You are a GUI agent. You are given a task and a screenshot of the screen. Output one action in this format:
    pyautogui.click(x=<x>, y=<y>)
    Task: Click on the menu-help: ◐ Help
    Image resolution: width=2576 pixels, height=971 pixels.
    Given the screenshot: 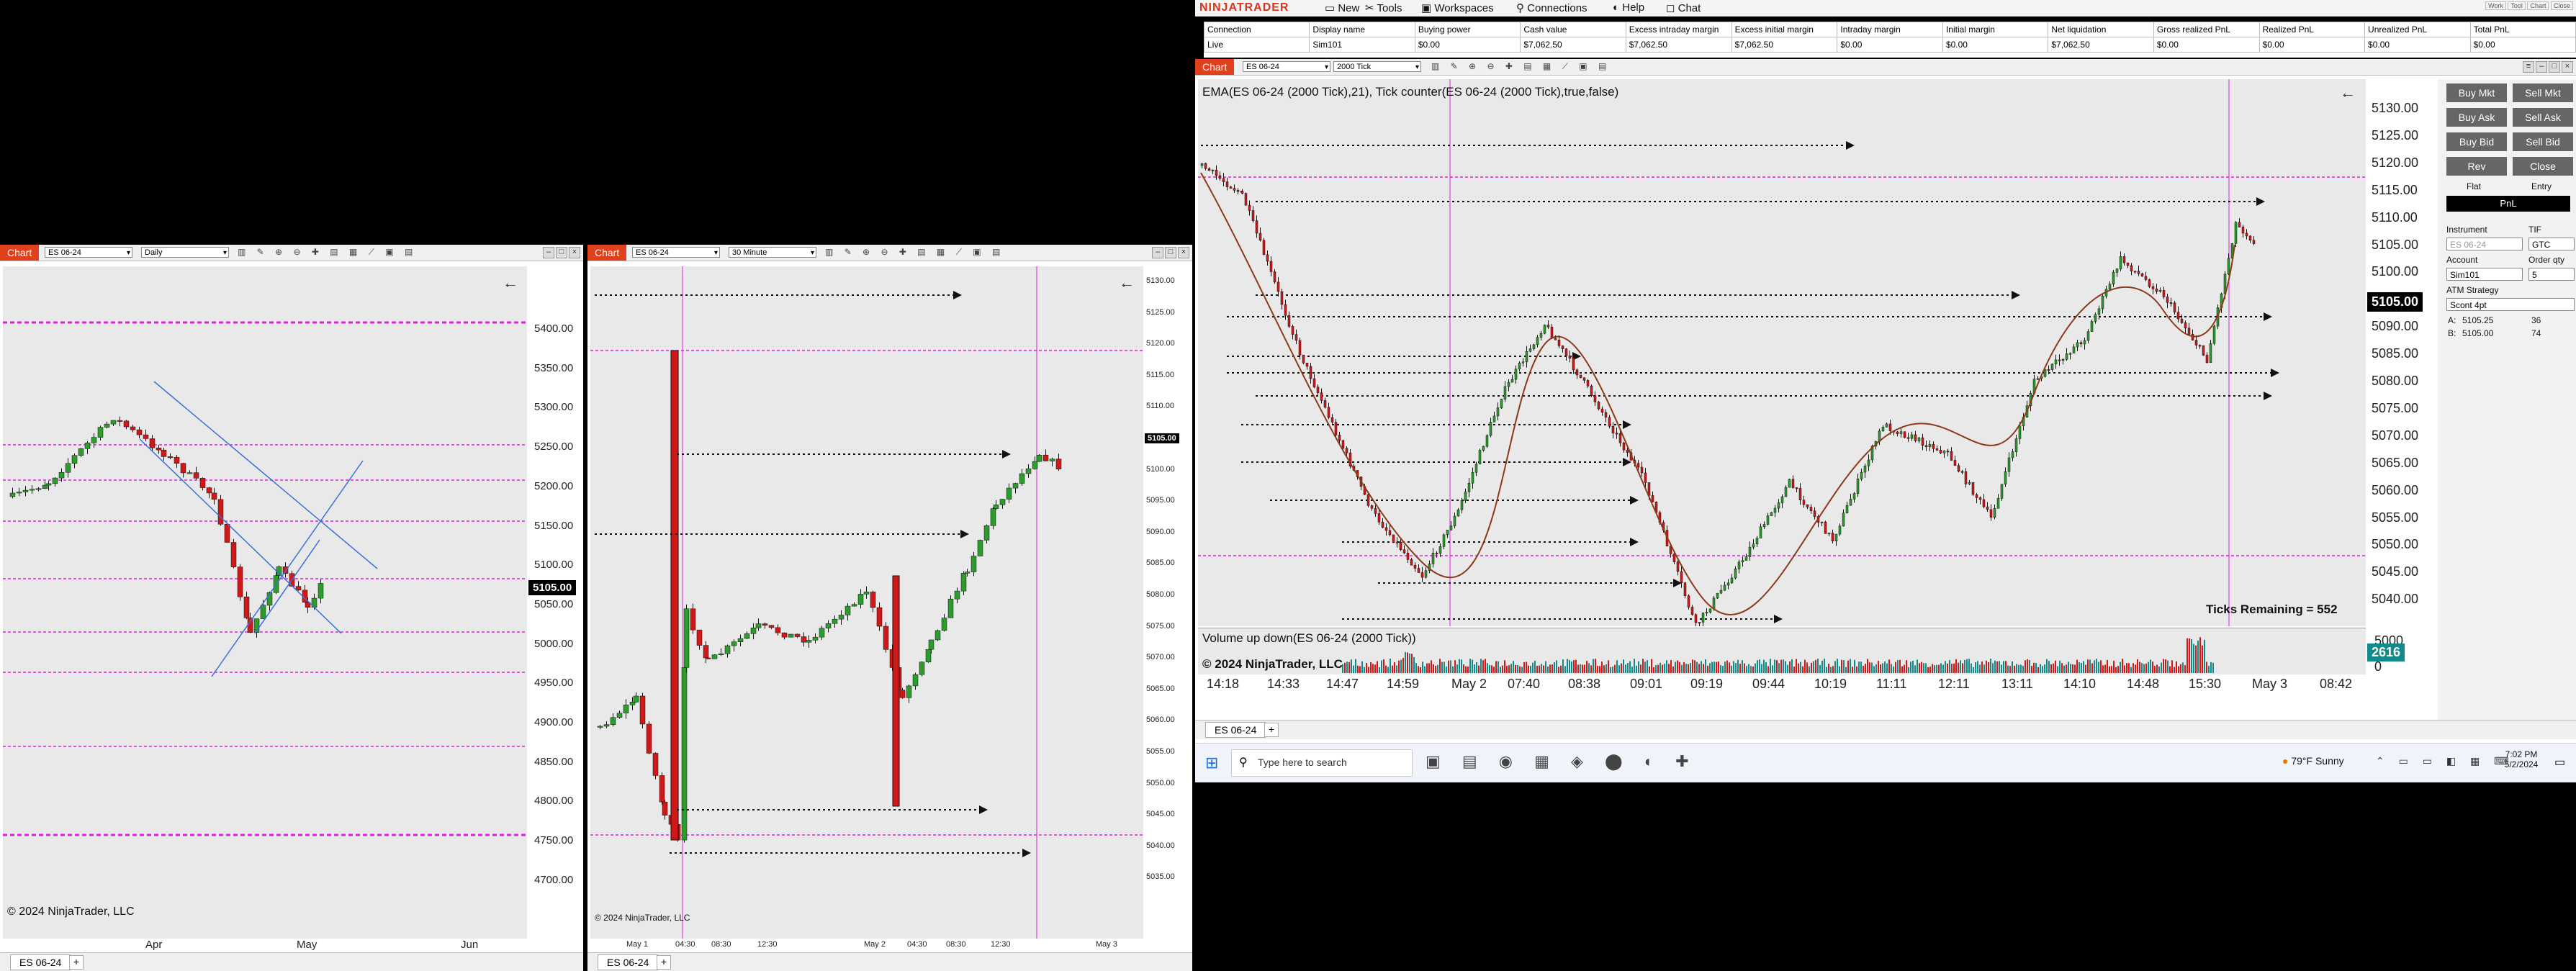 What is the action you would take?
    pyautogui.click(x=1628, y=7)
    